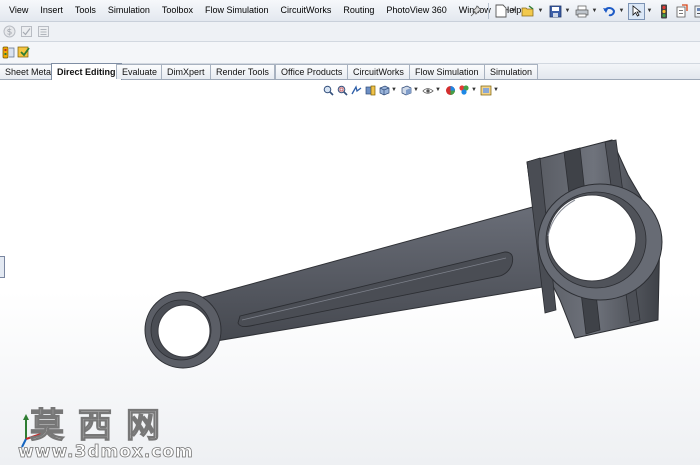 This screenshot has height=465, width=700. What do you see at coordinates (447, 71) in the screenshot?
I see `tab-flow-simulation: Flow Simulation` at bounding box center [447, 71].